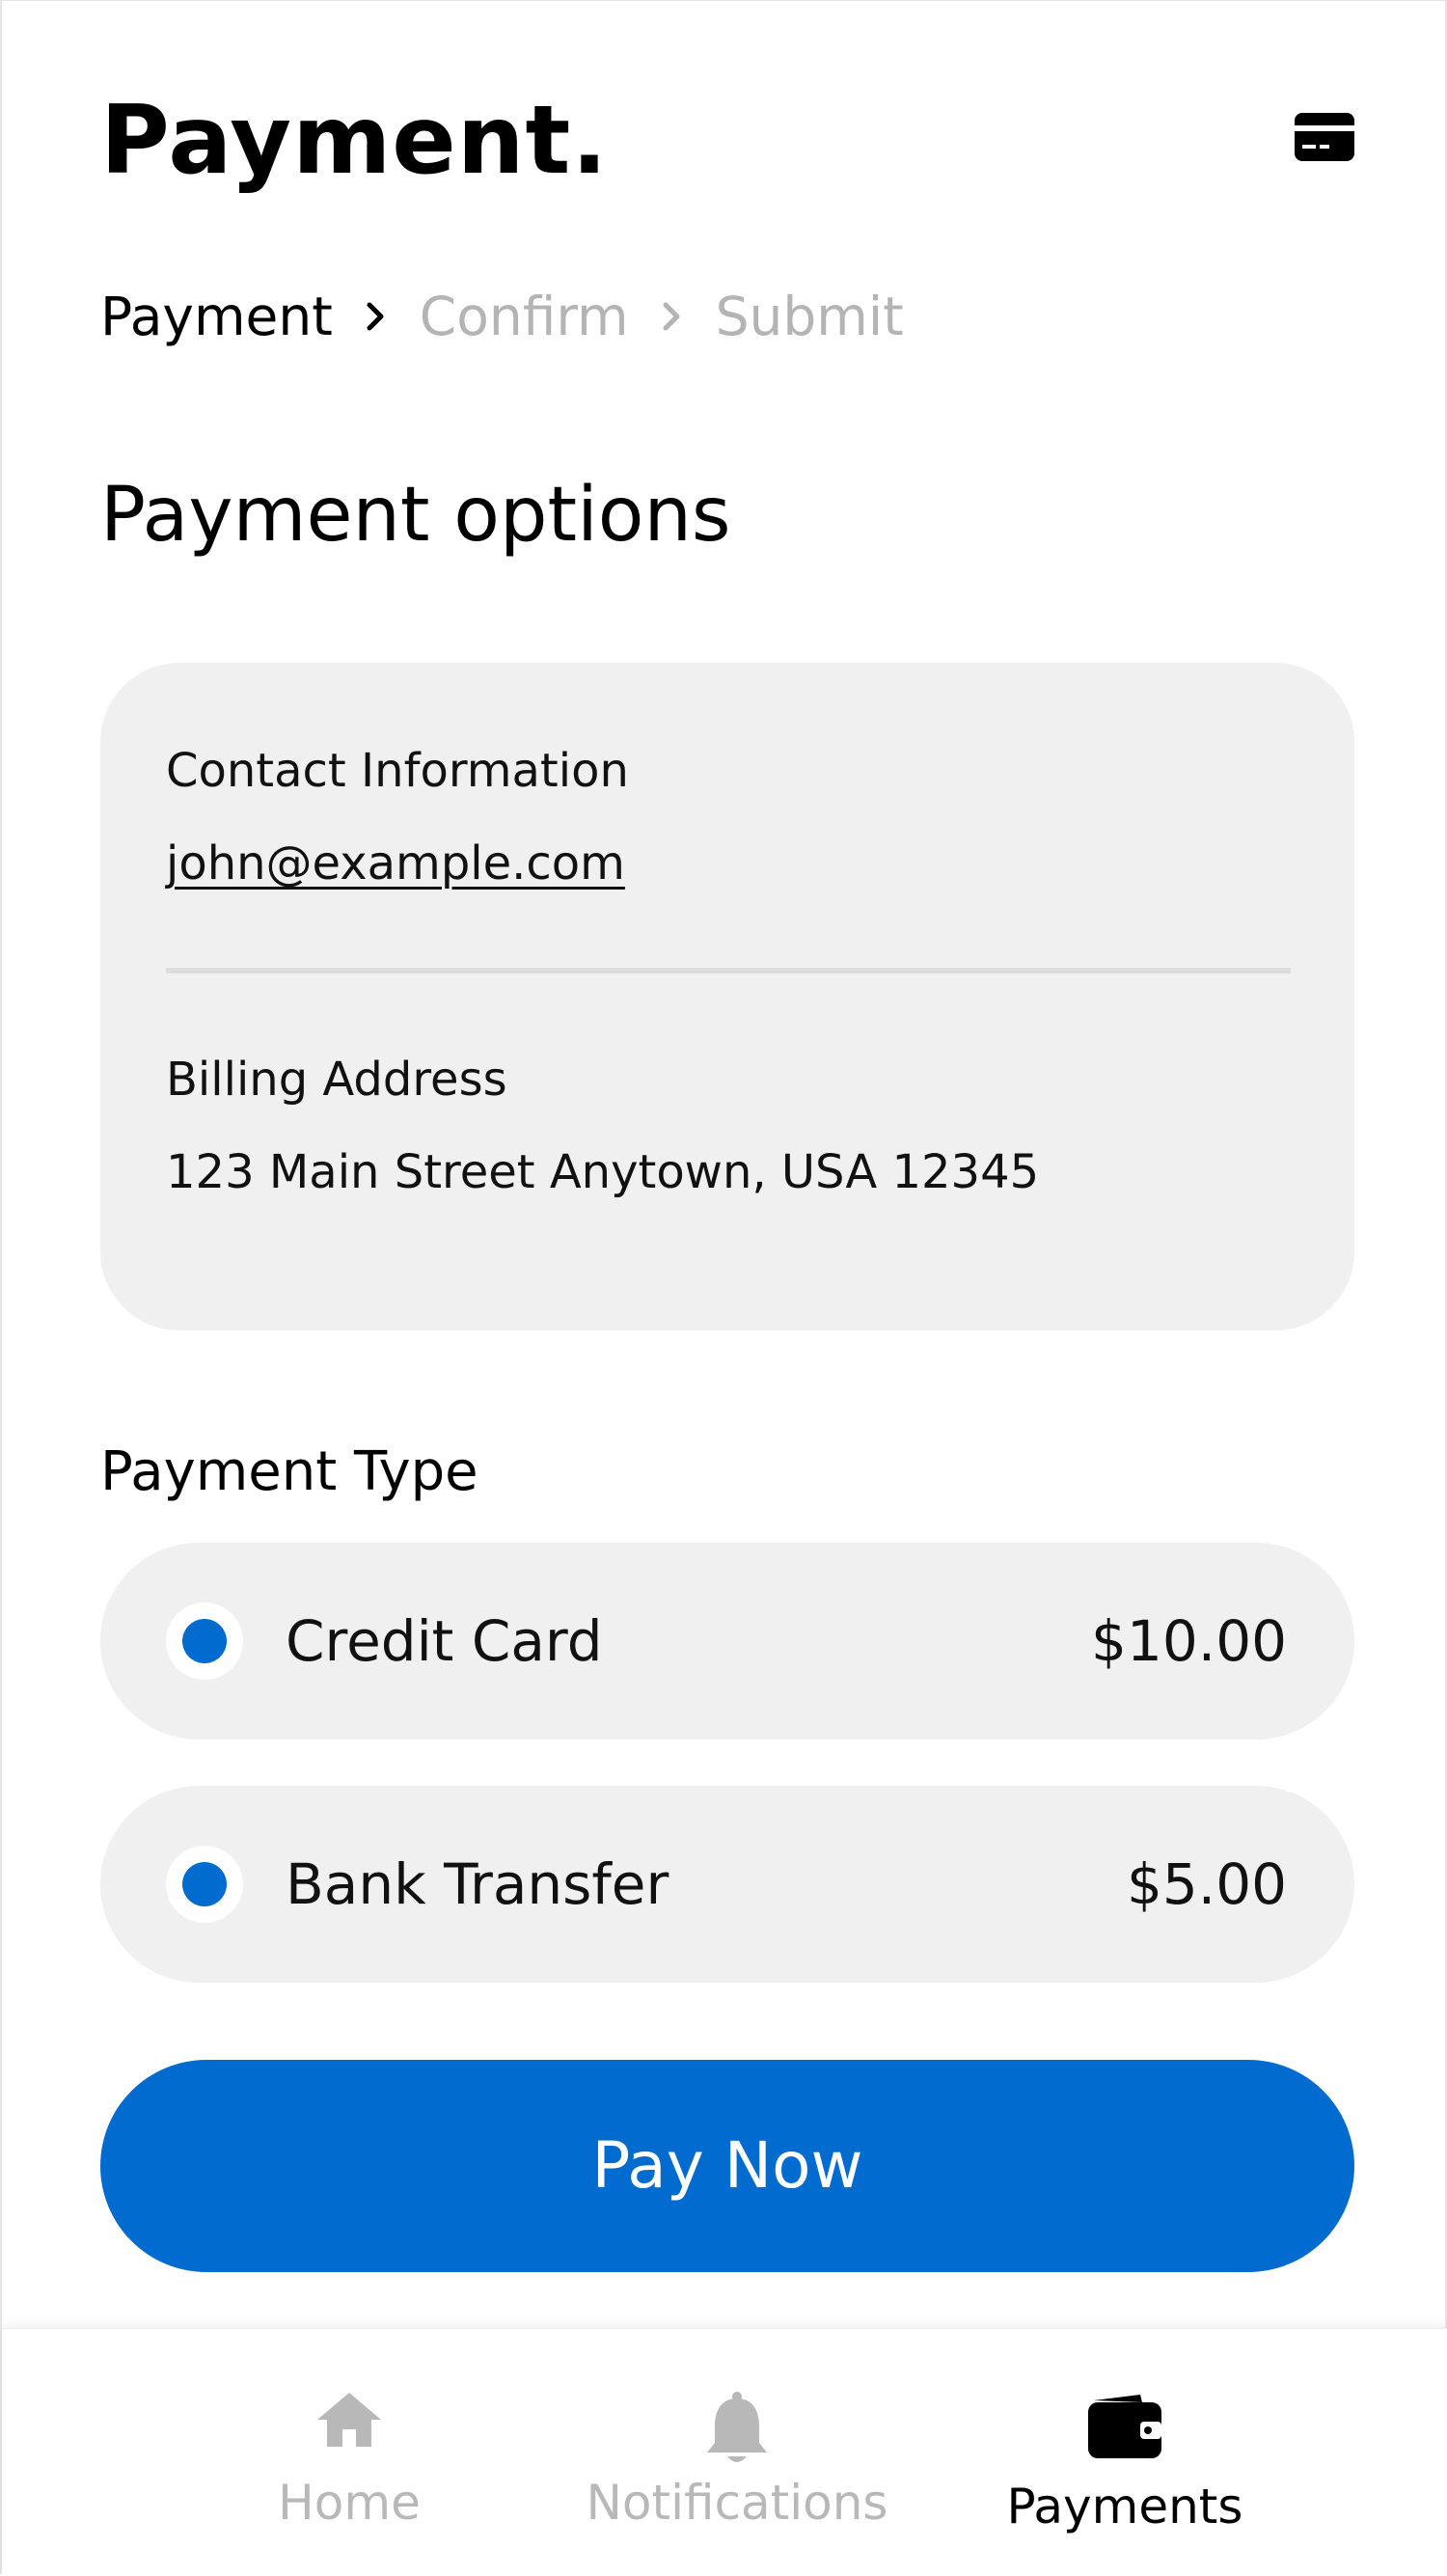 The height and width of the screenshot is (2576, 1447). Describe the element at coordinates (349, 2503) in the screenshot. I see `nav-label-home: Home` at that location.